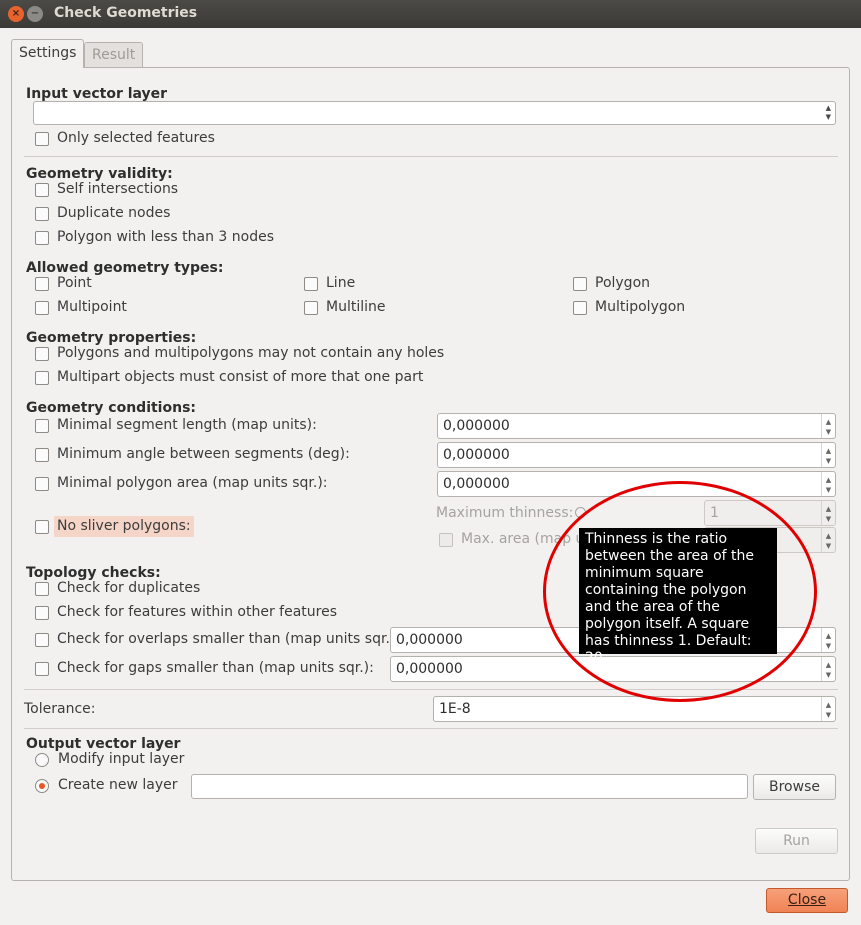 The width and height of the screenshot is (861, 925). I want to click on min-angle-label: Minimum angle between segments (deg):, so click(203, 454).